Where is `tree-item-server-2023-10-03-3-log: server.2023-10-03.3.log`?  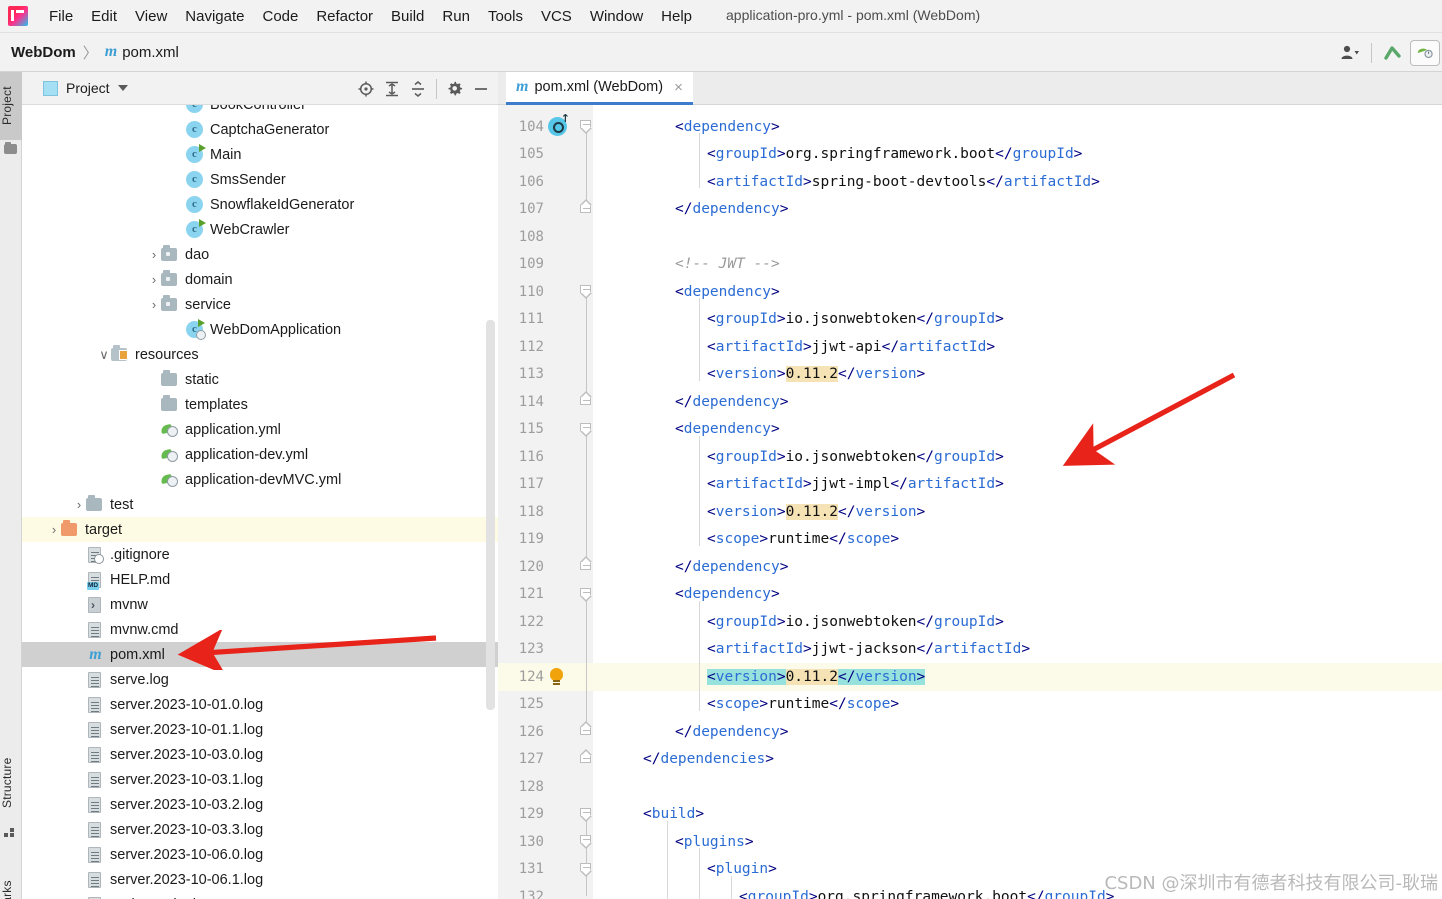
tree-item-server-2023-10-03-3-log: server.2023-10-03.3.log is located at coordinates (260, 829).